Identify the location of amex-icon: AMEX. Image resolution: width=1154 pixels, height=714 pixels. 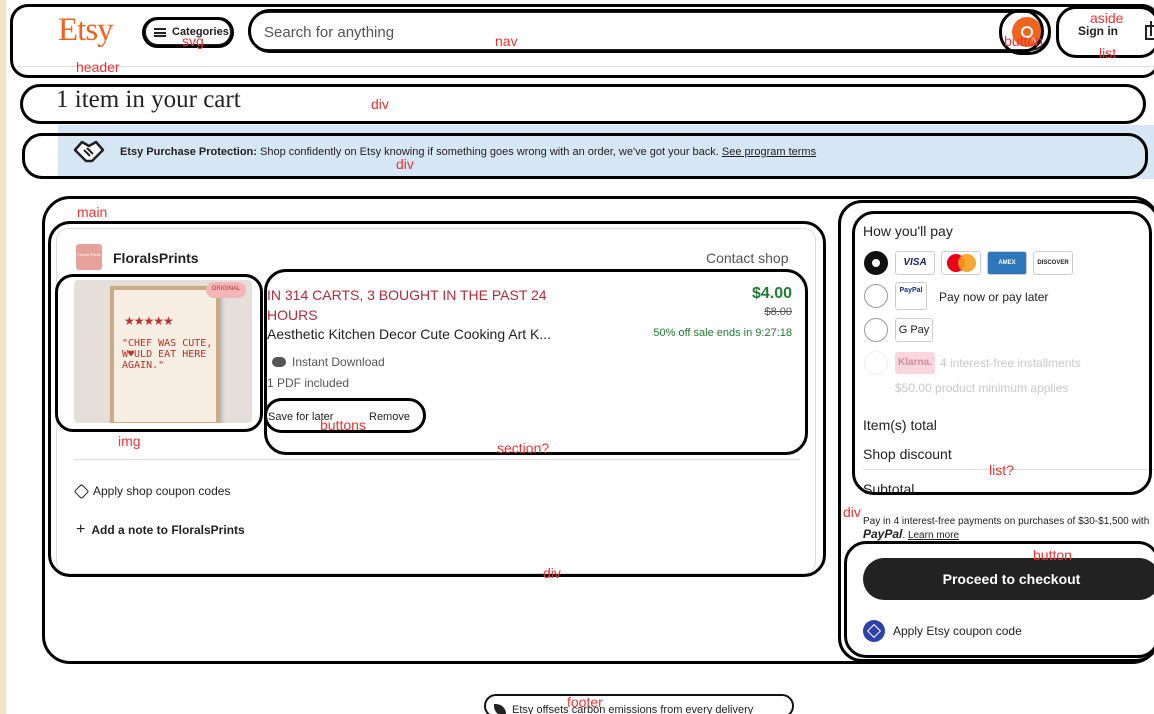
(1007, 263).